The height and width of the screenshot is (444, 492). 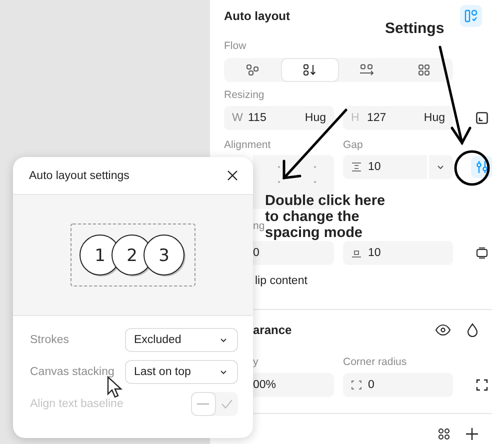 I want to click on gap-icon, so click(x=356, y=167).